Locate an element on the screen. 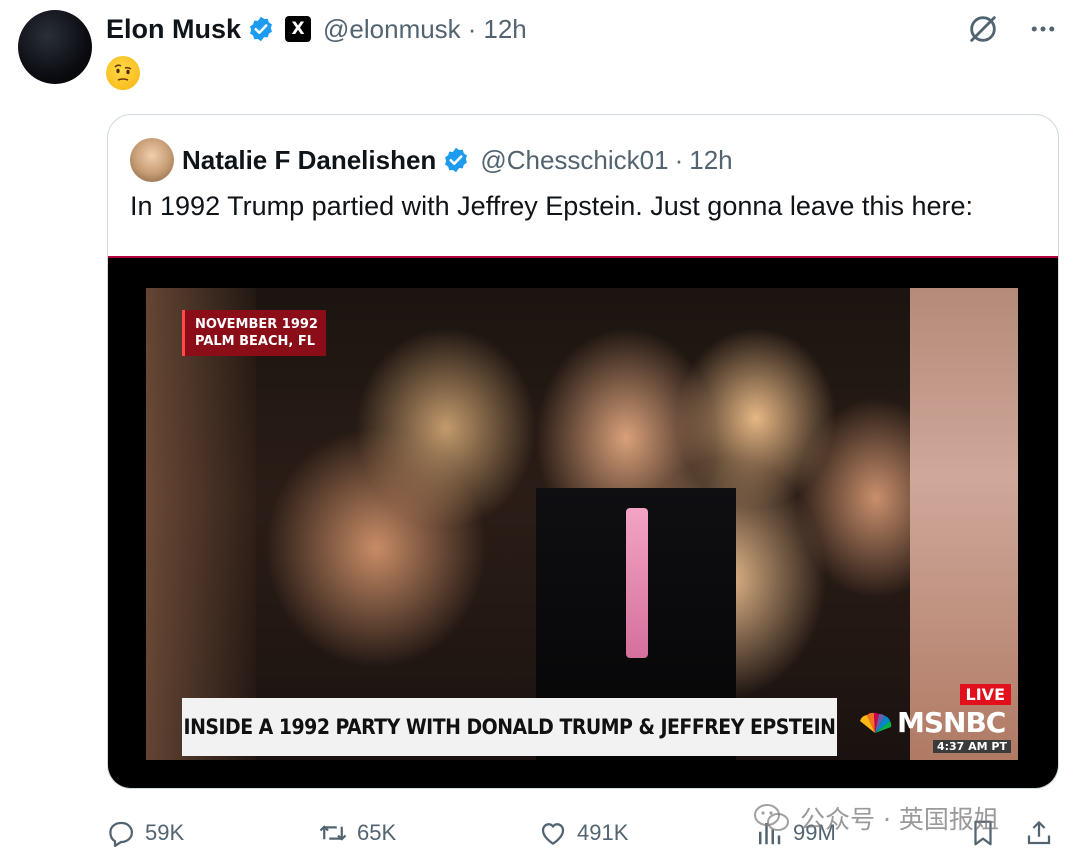 This screenshot has height=860, width=1080. watermark: 公众号 · 英国报姐 is located at coordinates (875, 818).